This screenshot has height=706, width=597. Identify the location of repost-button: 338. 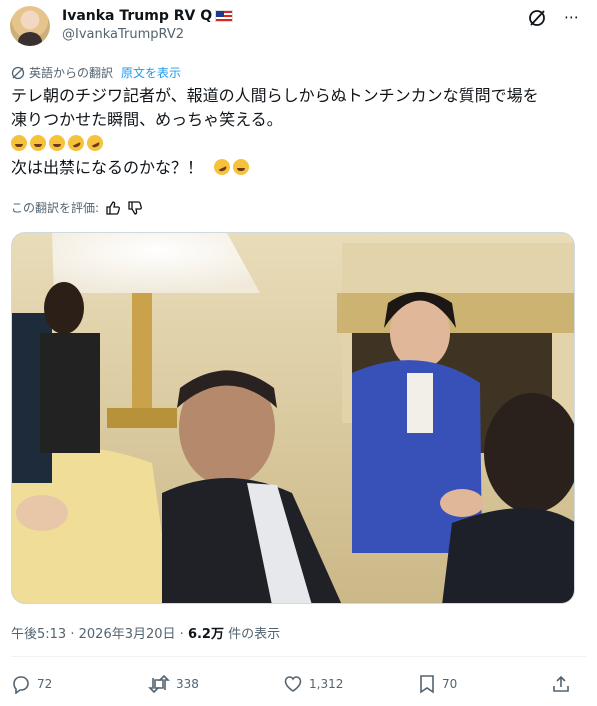
(173, 684).